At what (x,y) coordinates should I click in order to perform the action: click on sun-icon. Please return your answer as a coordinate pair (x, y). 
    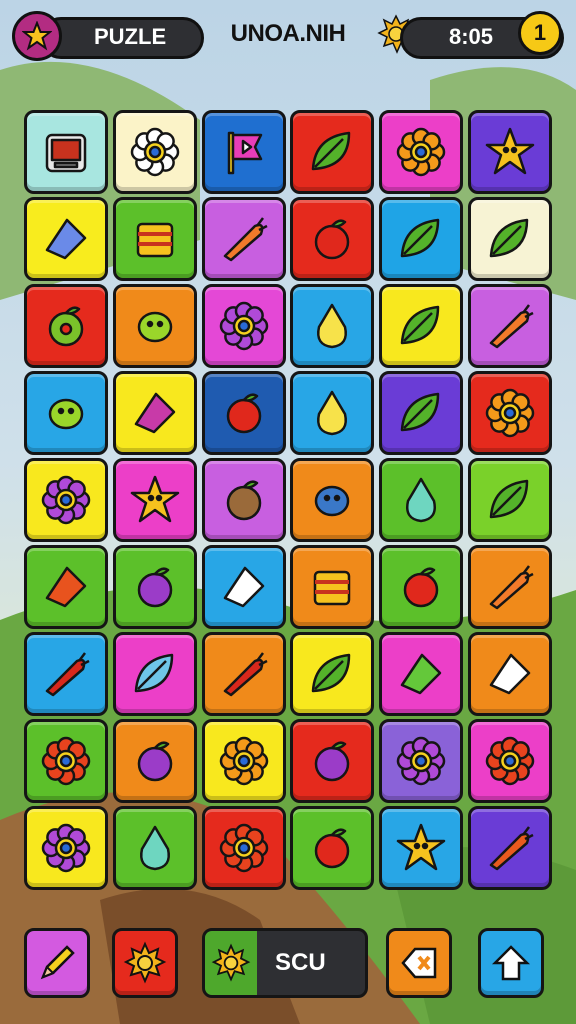
    Looking at the image, I should click on (145, 962).